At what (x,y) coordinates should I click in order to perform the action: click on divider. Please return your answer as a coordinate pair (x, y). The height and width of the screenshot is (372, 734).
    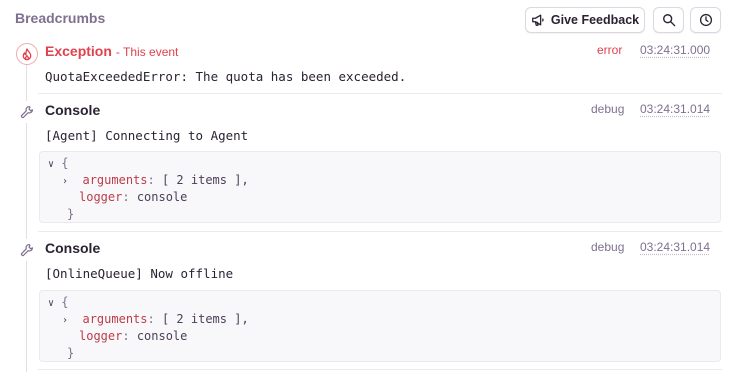
    Looking at the image, I should click on (380, 369).